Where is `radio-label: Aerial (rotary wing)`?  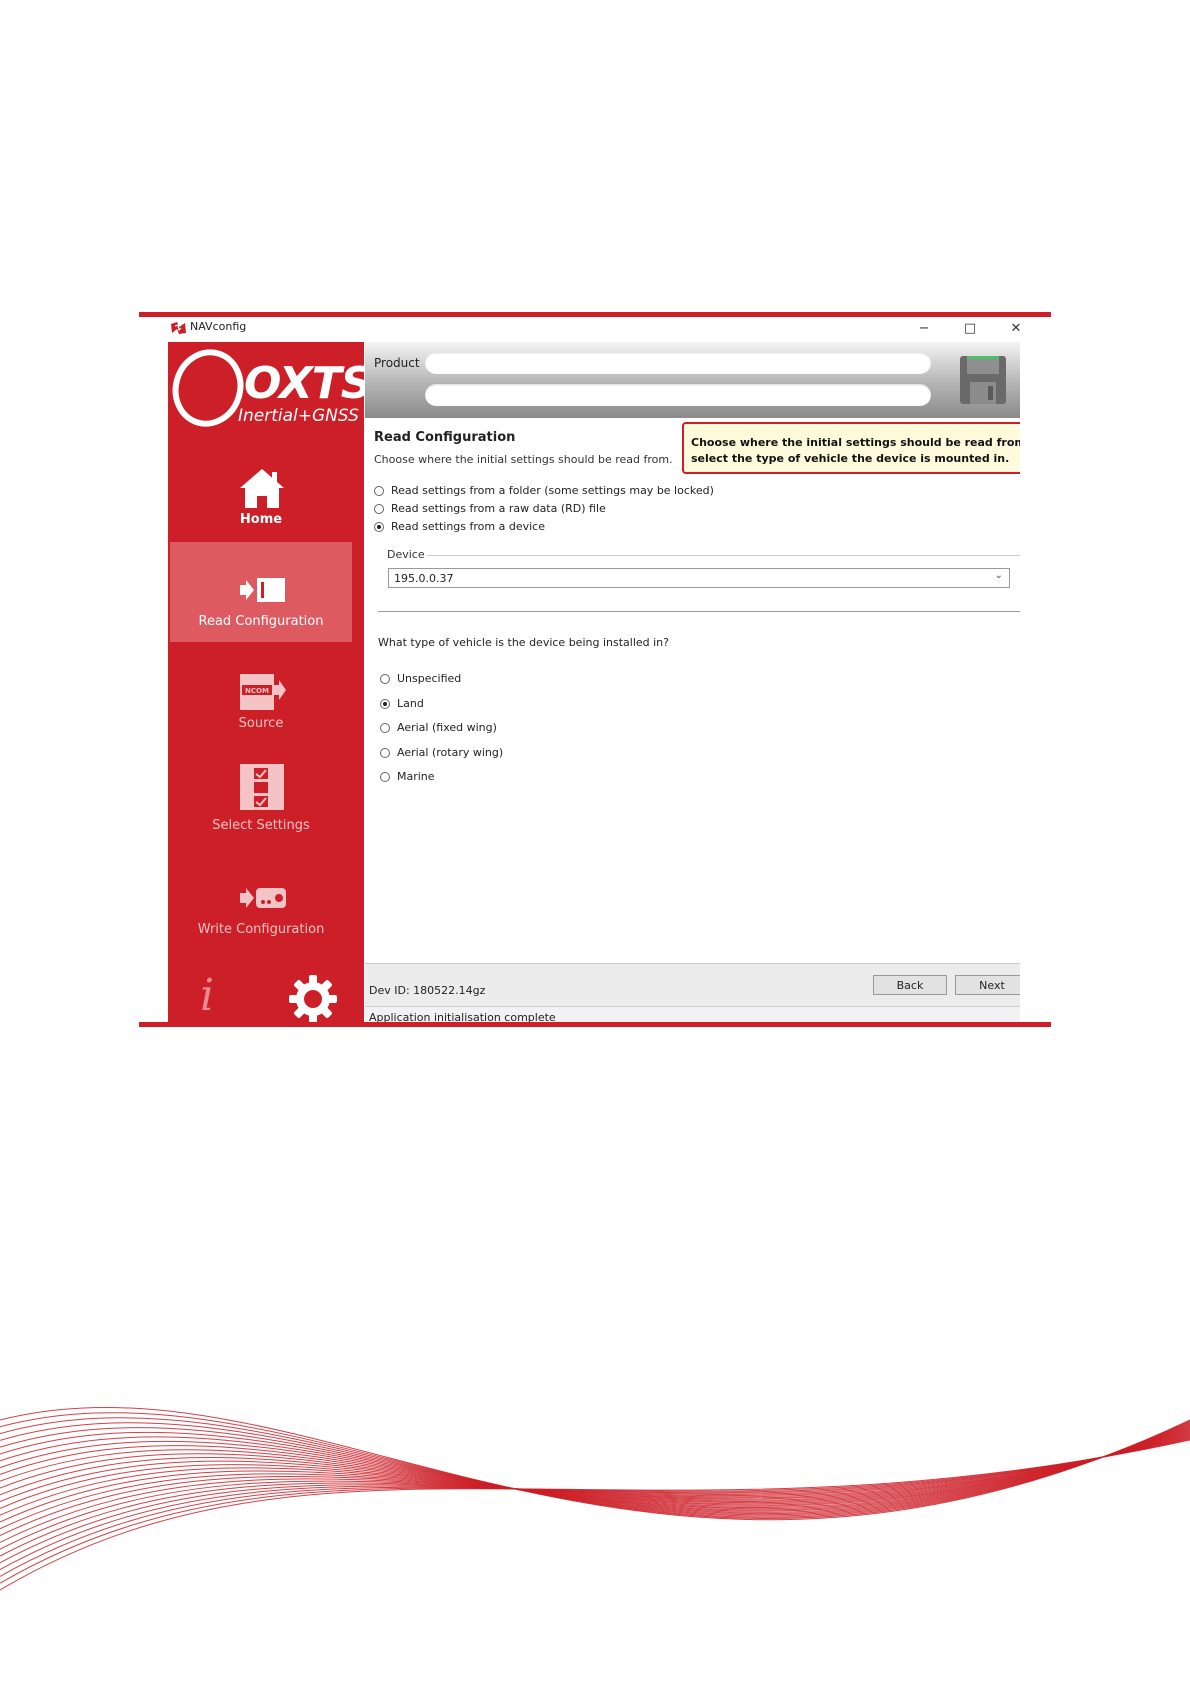 radio-label: Aerial (rotary wing) is located at coordinates (450, 752).